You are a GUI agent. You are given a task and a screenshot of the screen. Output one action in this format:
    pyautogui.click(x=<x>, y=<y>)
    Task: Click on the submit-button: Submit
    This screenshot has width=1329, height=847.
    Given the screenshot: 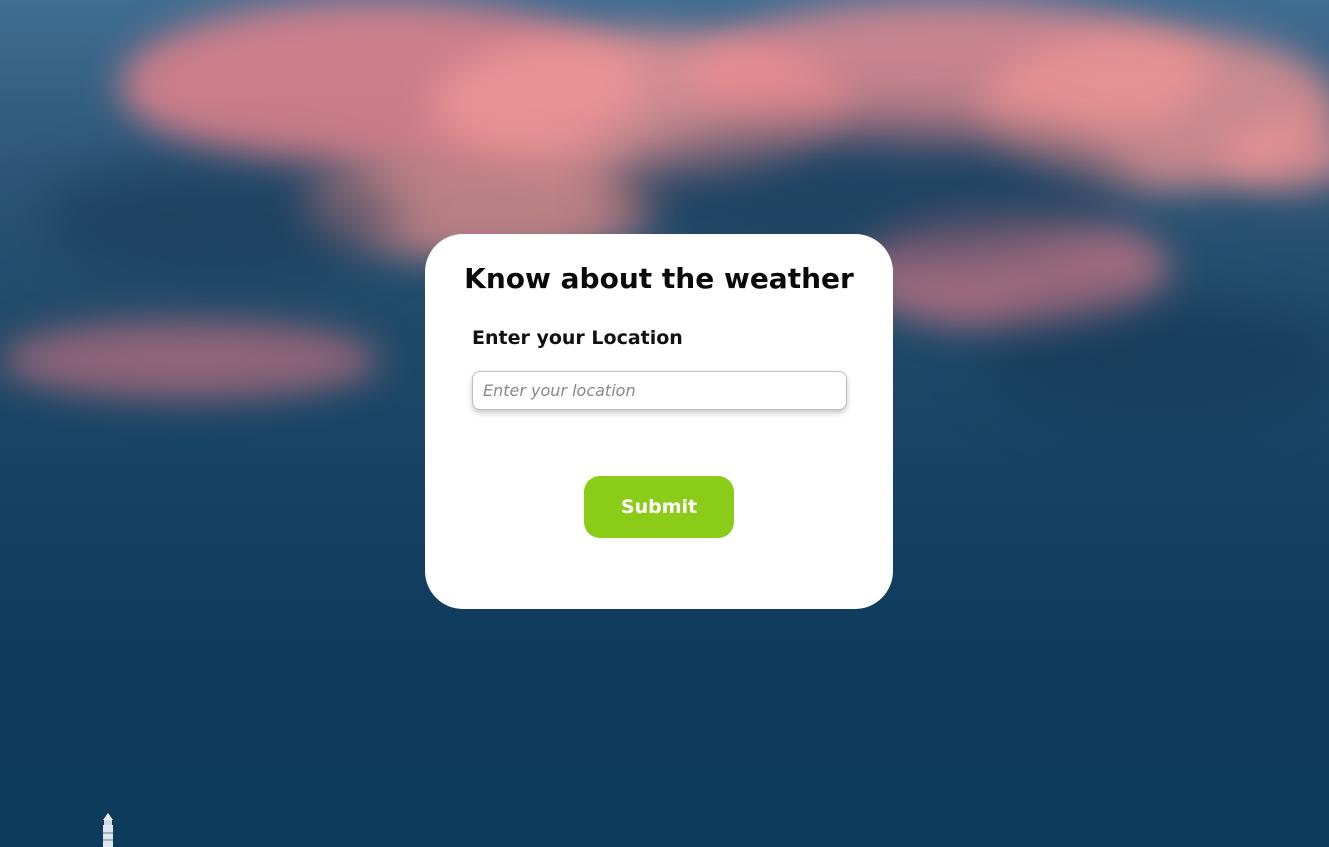 What is the action you would take?
    pyautogui.click(x=659, y=507)
    